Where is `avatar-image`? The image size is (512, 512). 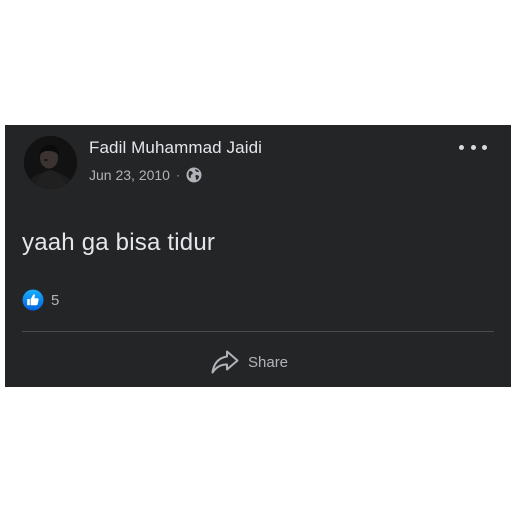
avatar-image is located at coordinates (50, 162).